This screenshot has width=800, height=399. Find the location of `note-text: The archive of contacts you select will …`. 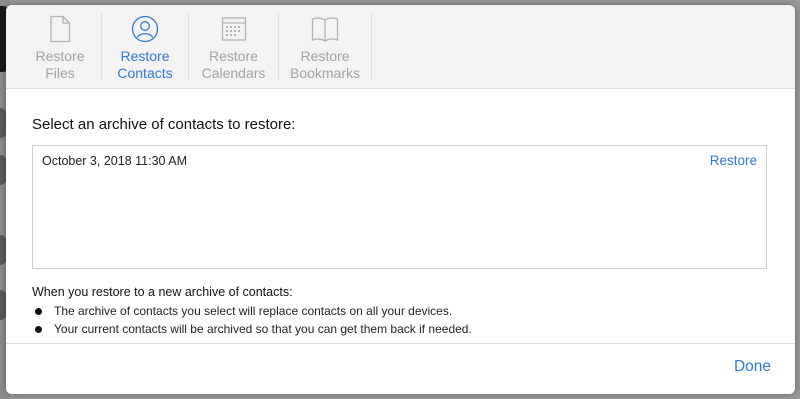

note-text: The archive of contacts you select will … is located at coordinates (253, 311).